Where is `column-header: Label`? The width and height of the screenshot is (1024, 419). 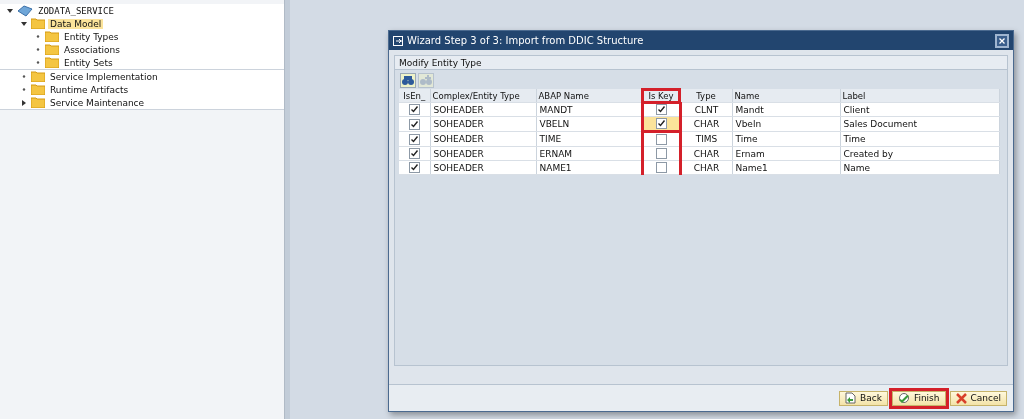
column-header: Label is located at coordinates (919, 96).